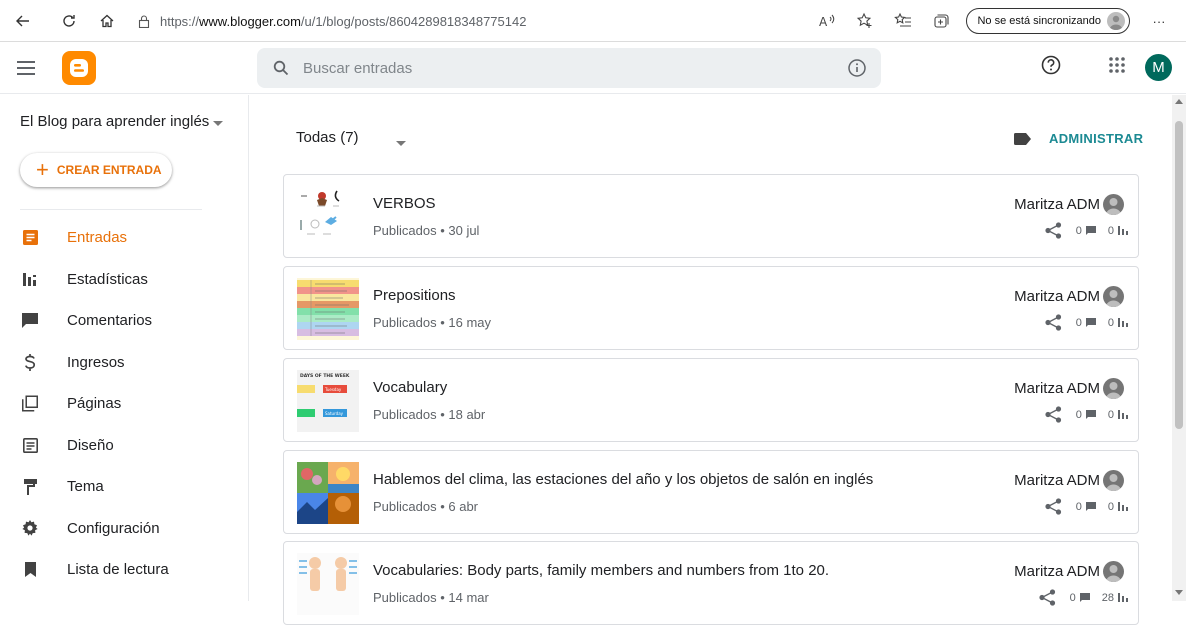  Describe the element at coordinates (124, 404) in the screenshot. I see `sidebar-item-paginas: Páginas` at that location.